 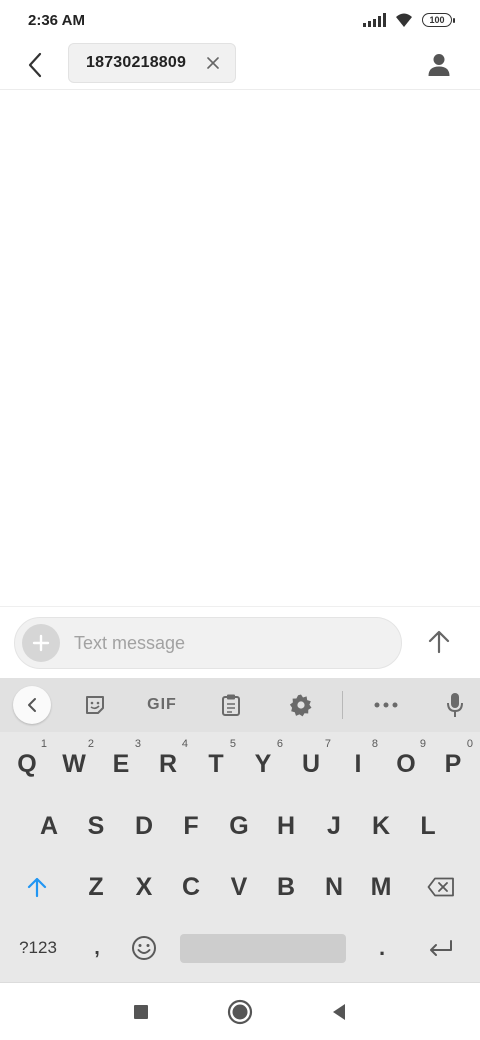 I want to click on status-icons: 100, so click(x=409, y=20).